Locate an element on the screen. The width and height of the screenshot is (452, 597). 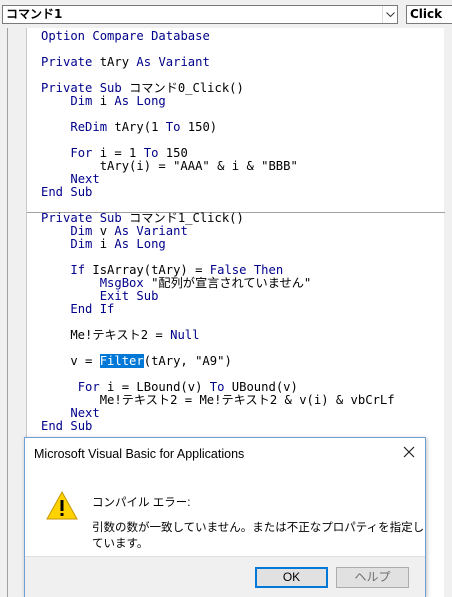
dialog-message: 引数の数が一致していません。または不正なプロパティを指定しています。 is located at coordinates (258, 536).